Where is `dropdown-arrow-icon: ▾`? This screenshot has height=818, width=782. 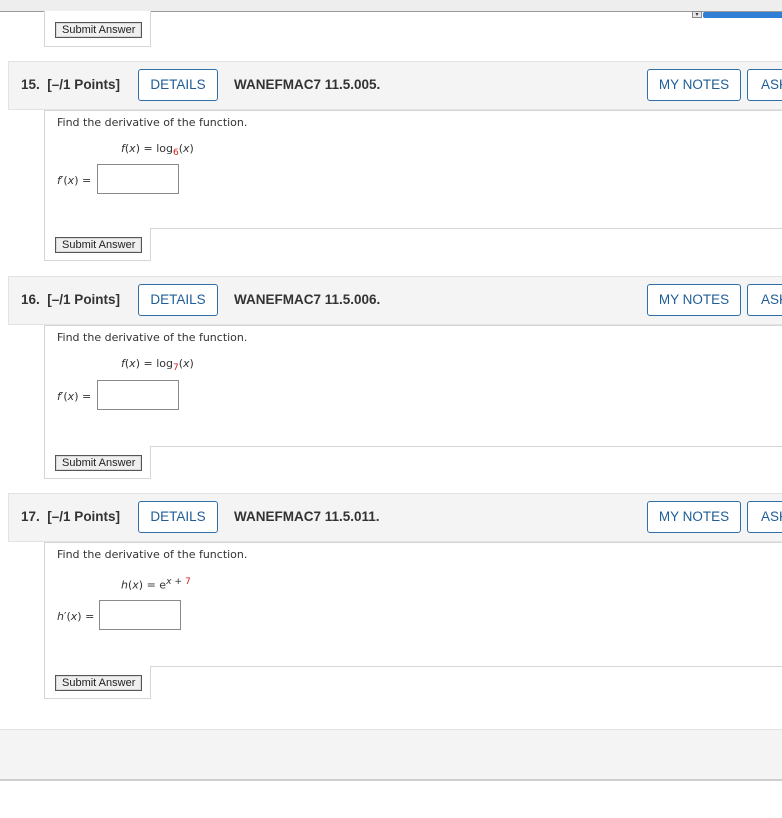
dropdown-arrow-icon: ▾ is located at coordinates (697, 14).